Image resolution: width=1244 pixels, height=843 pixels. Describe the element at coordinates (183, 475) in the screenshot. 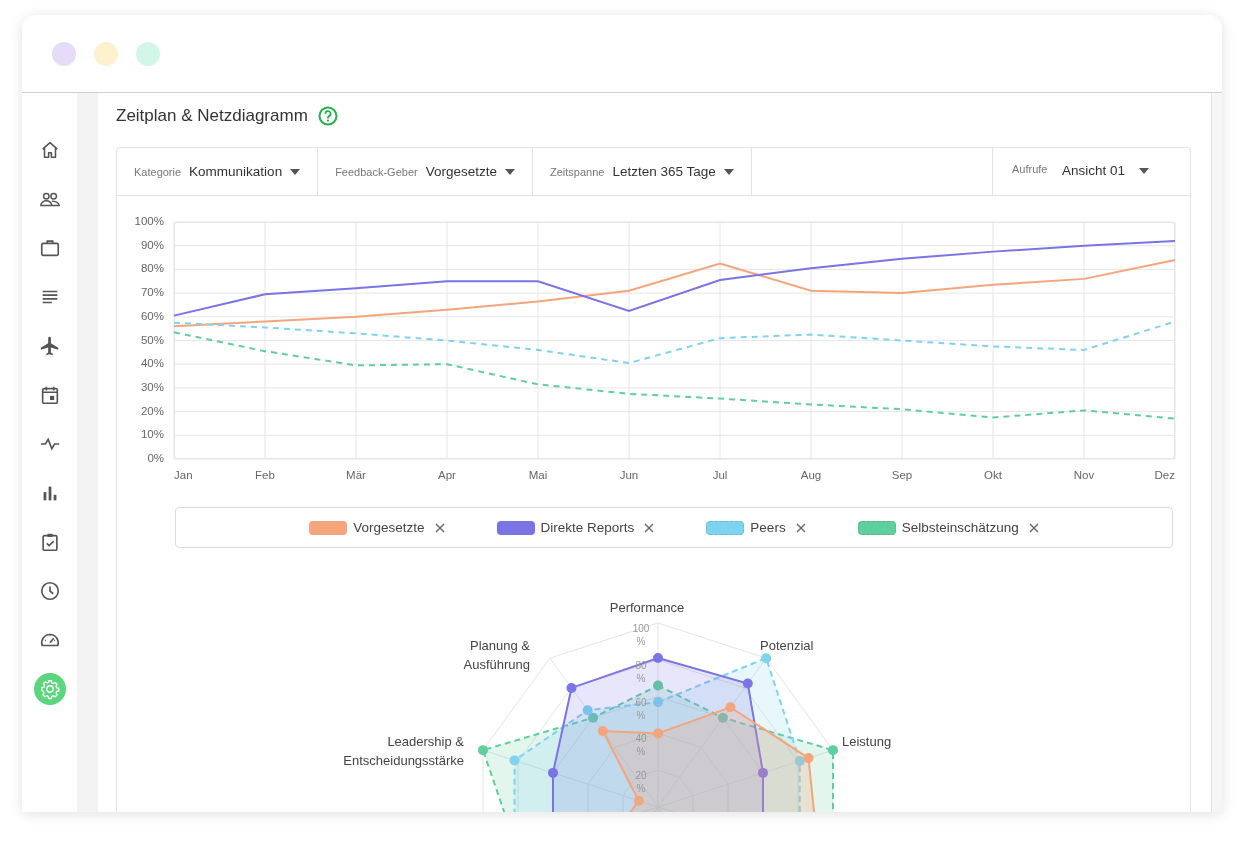

I see `x-axis-label: Jan` at that location.